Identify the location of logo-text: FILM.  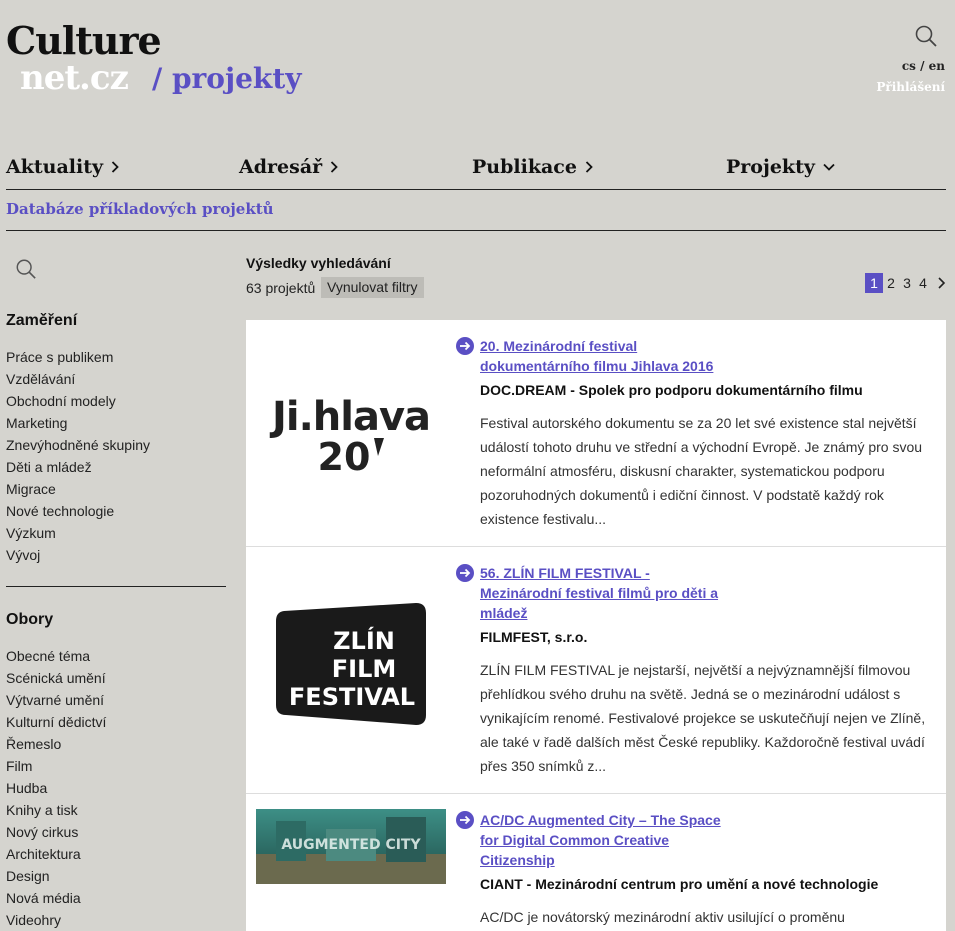
(364, 669).